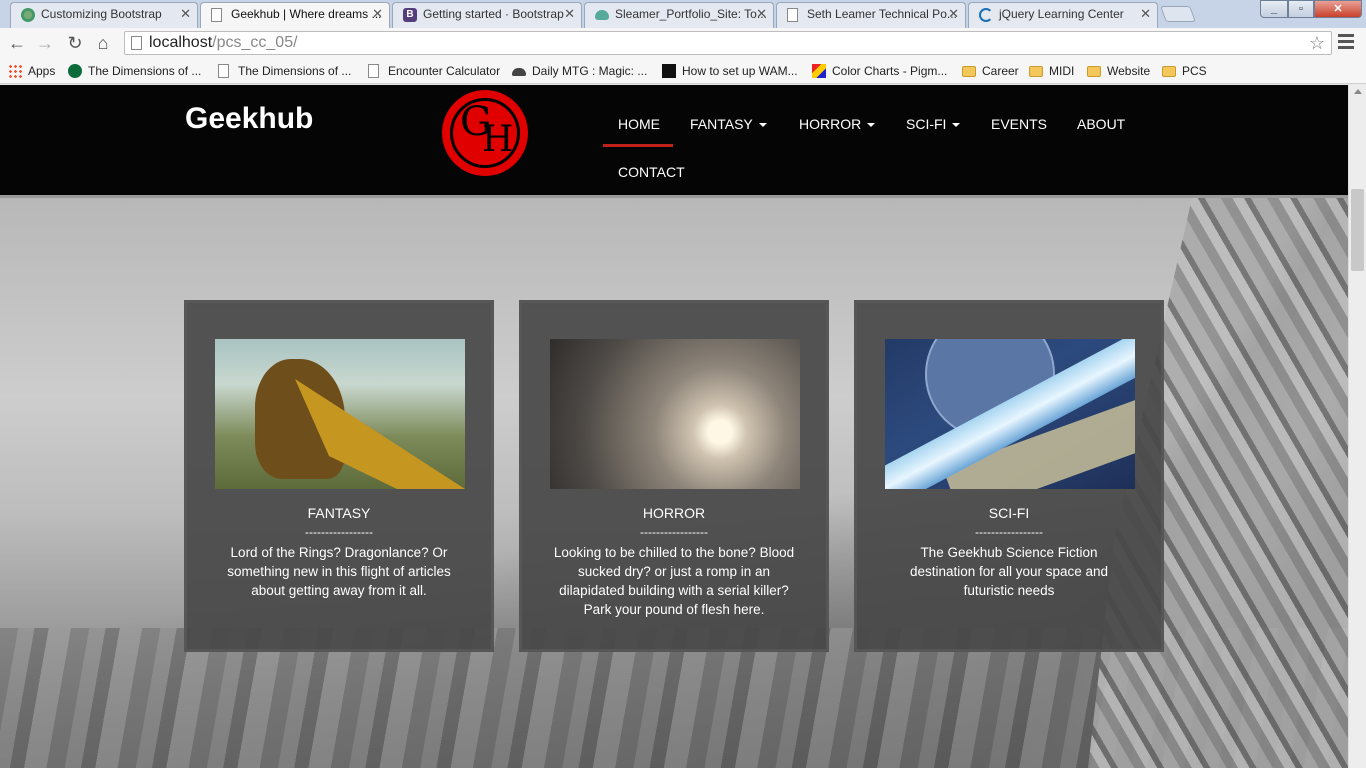 This screenshot has width=1366, height=768. What do you see at coordinates (519, 72) in the screenshot?
I see `cap-icon` at bounding box center [519, 72].